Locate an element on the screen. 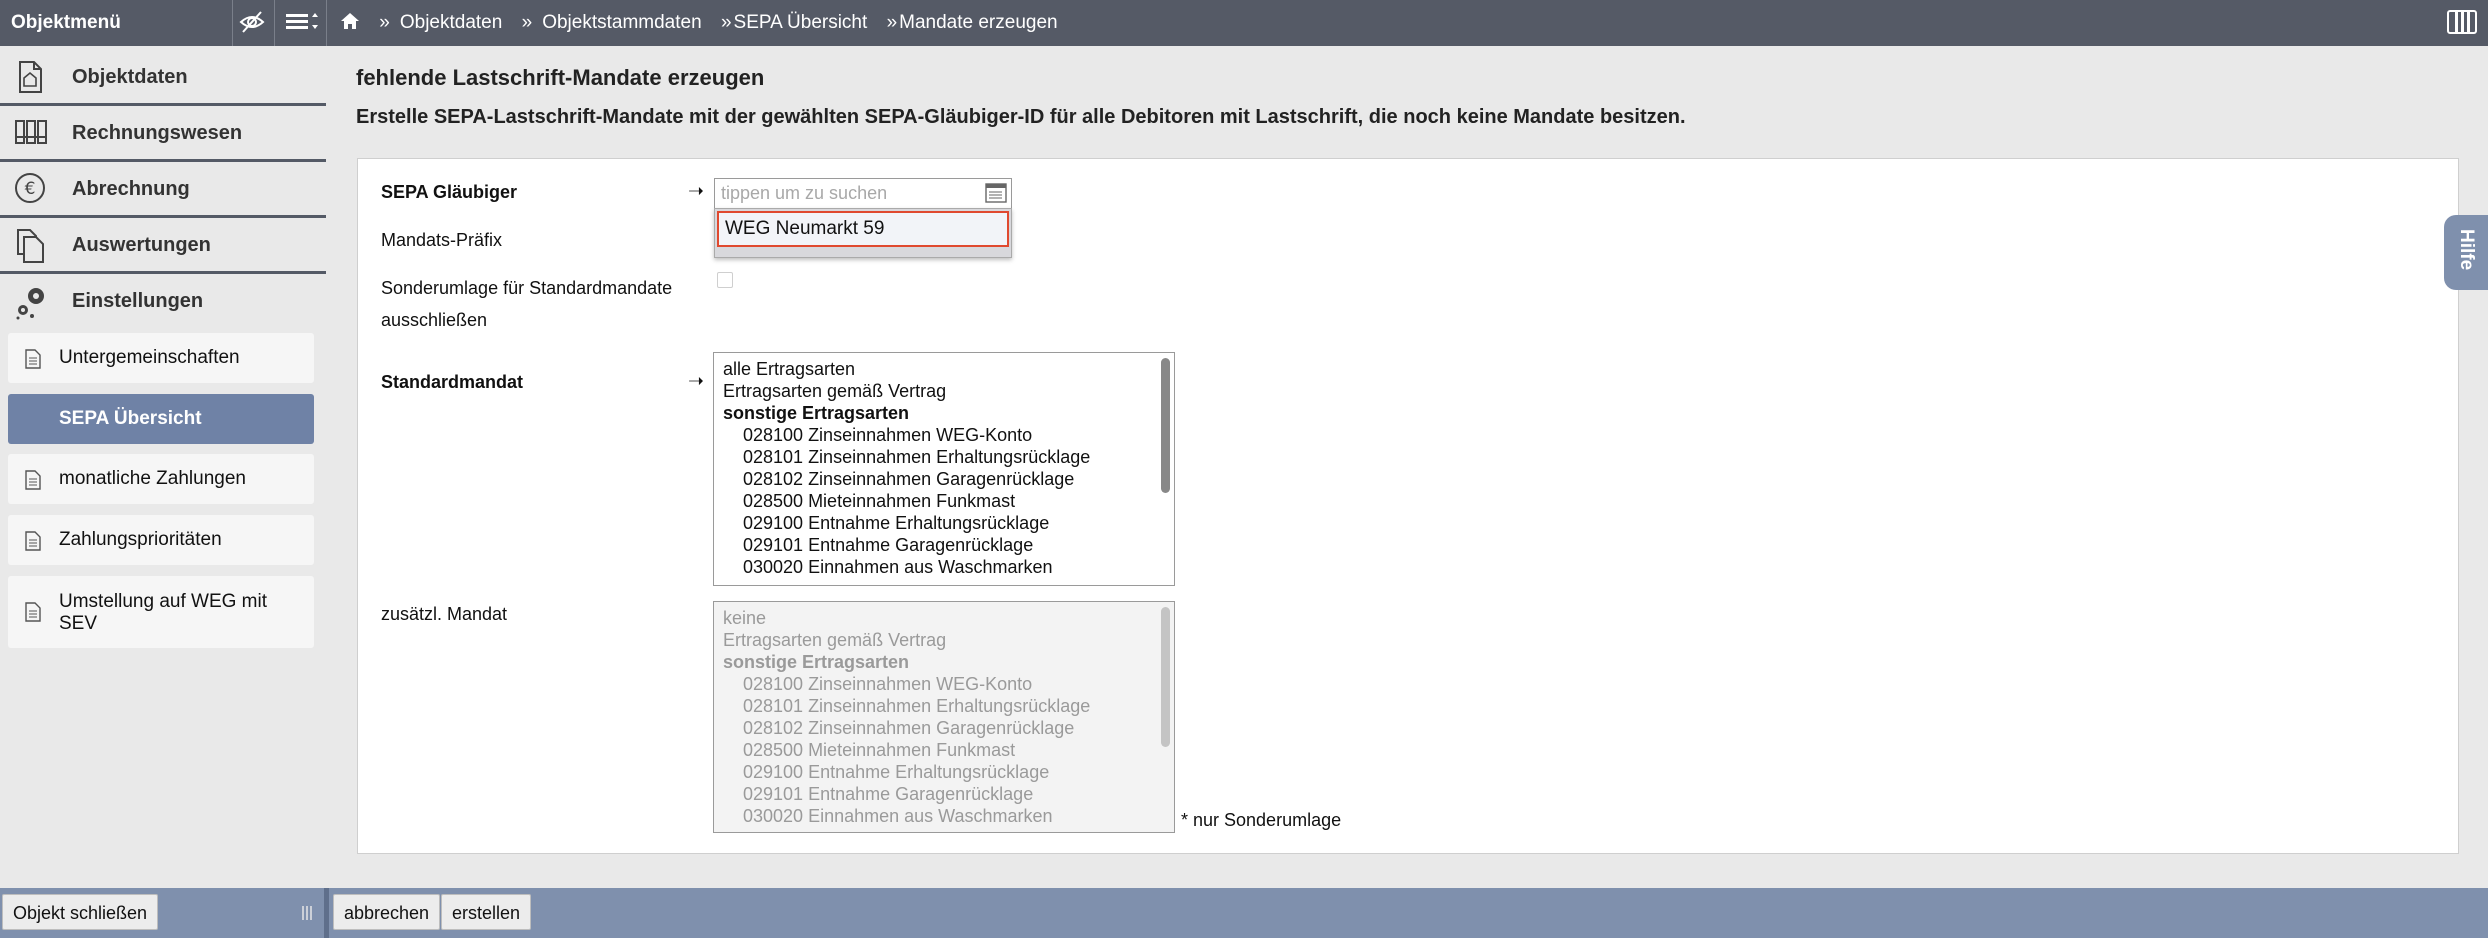  sidebar-item-label: monatliche Zahlungen is located at coordinates (152, 478).